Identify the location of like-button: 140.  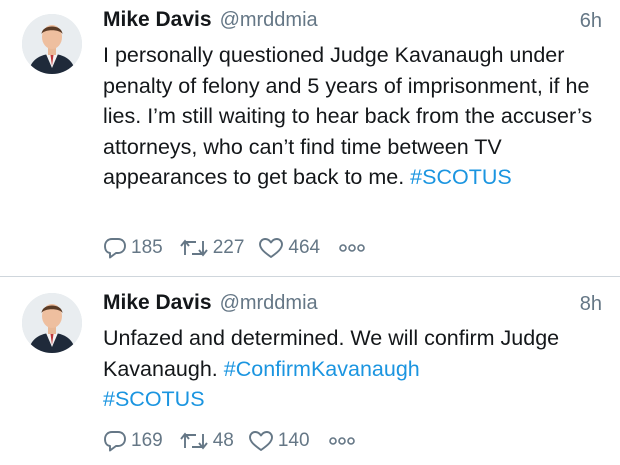
(279, 441).